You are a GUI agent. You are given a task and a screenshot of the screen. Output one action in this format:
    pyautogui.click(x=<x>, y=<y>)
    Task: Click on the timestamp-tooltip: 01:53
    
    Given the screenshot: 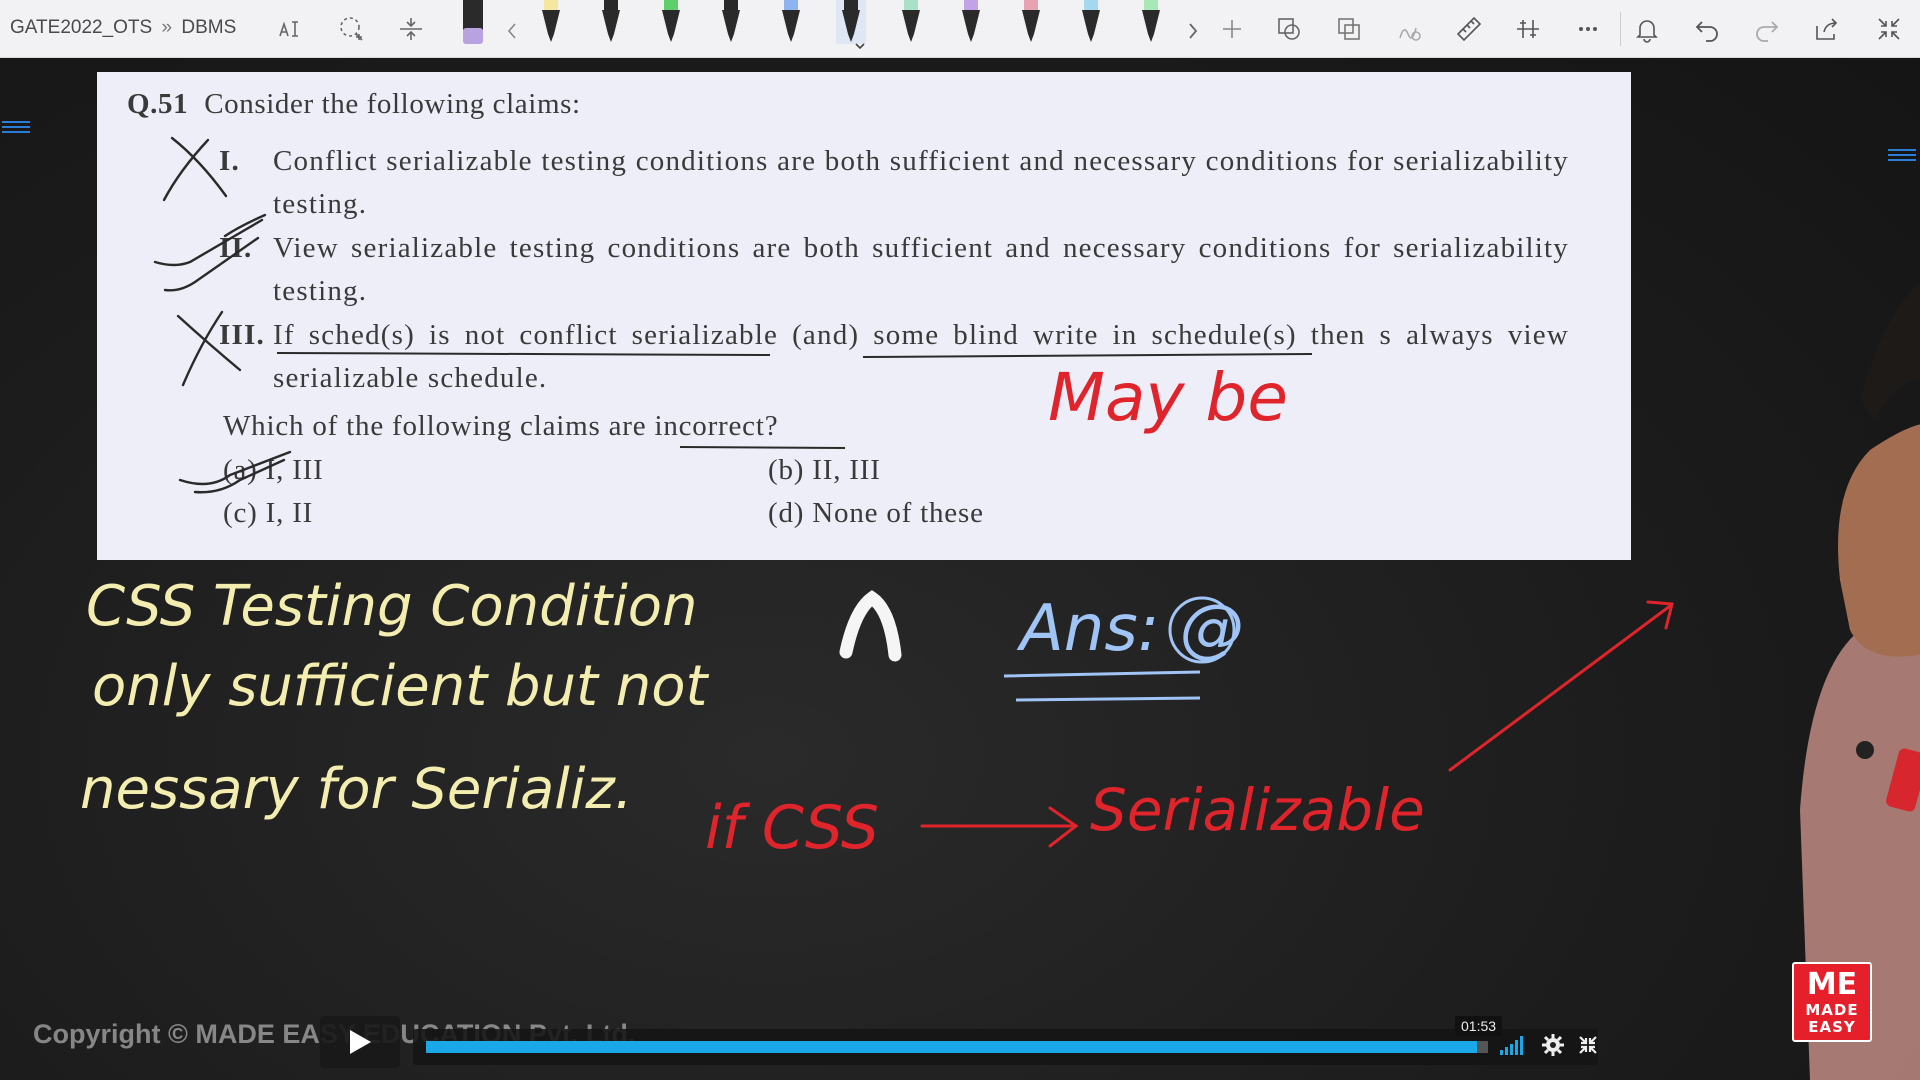 What is the action you would take?
    pyautogui.click(x=1479, y=1026)
    